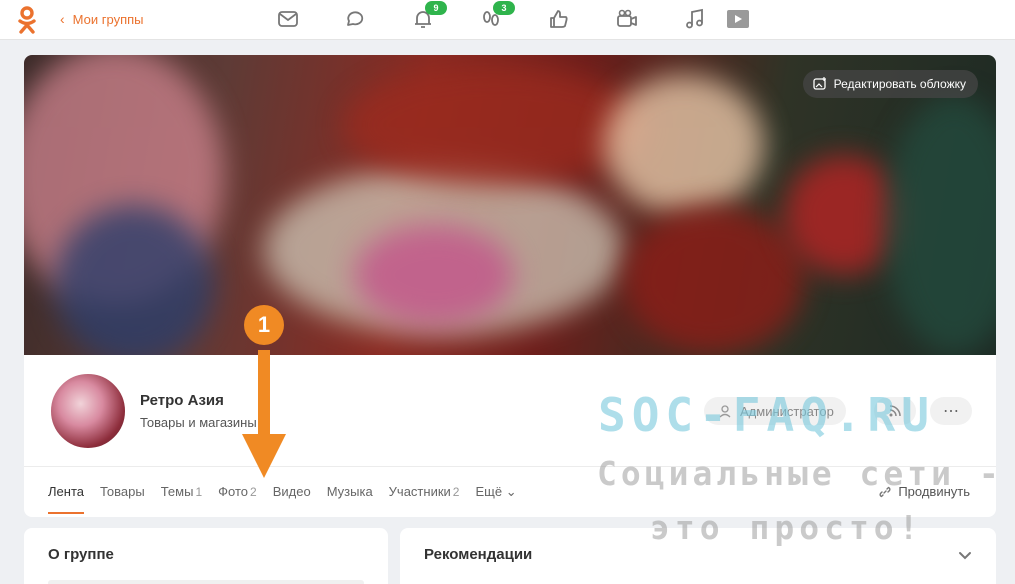 The width and height of the screenshot is (1015, 584). I want to click on watermark-slogan-2: это просто!, so click(787, 527).